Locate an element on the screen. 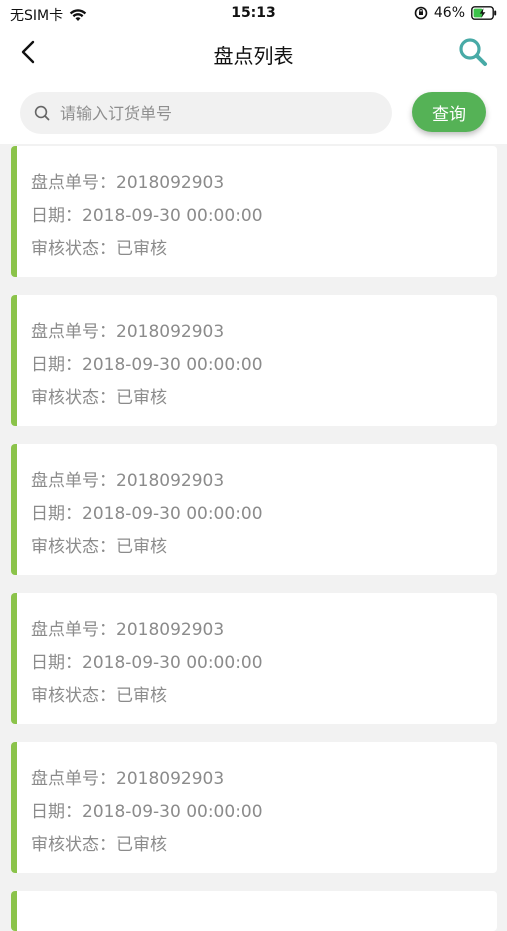  query-button: 查询 is located at coordinates (449, 112).